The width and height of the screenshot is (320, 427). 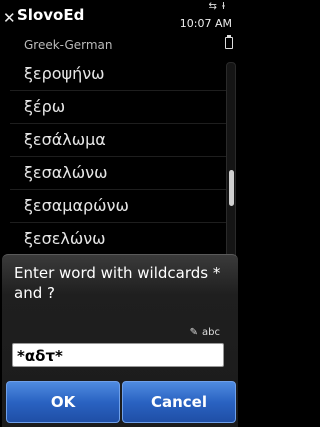 I want to click on list-item: ξεσαμαρώνω, so click(x=113, y=206).